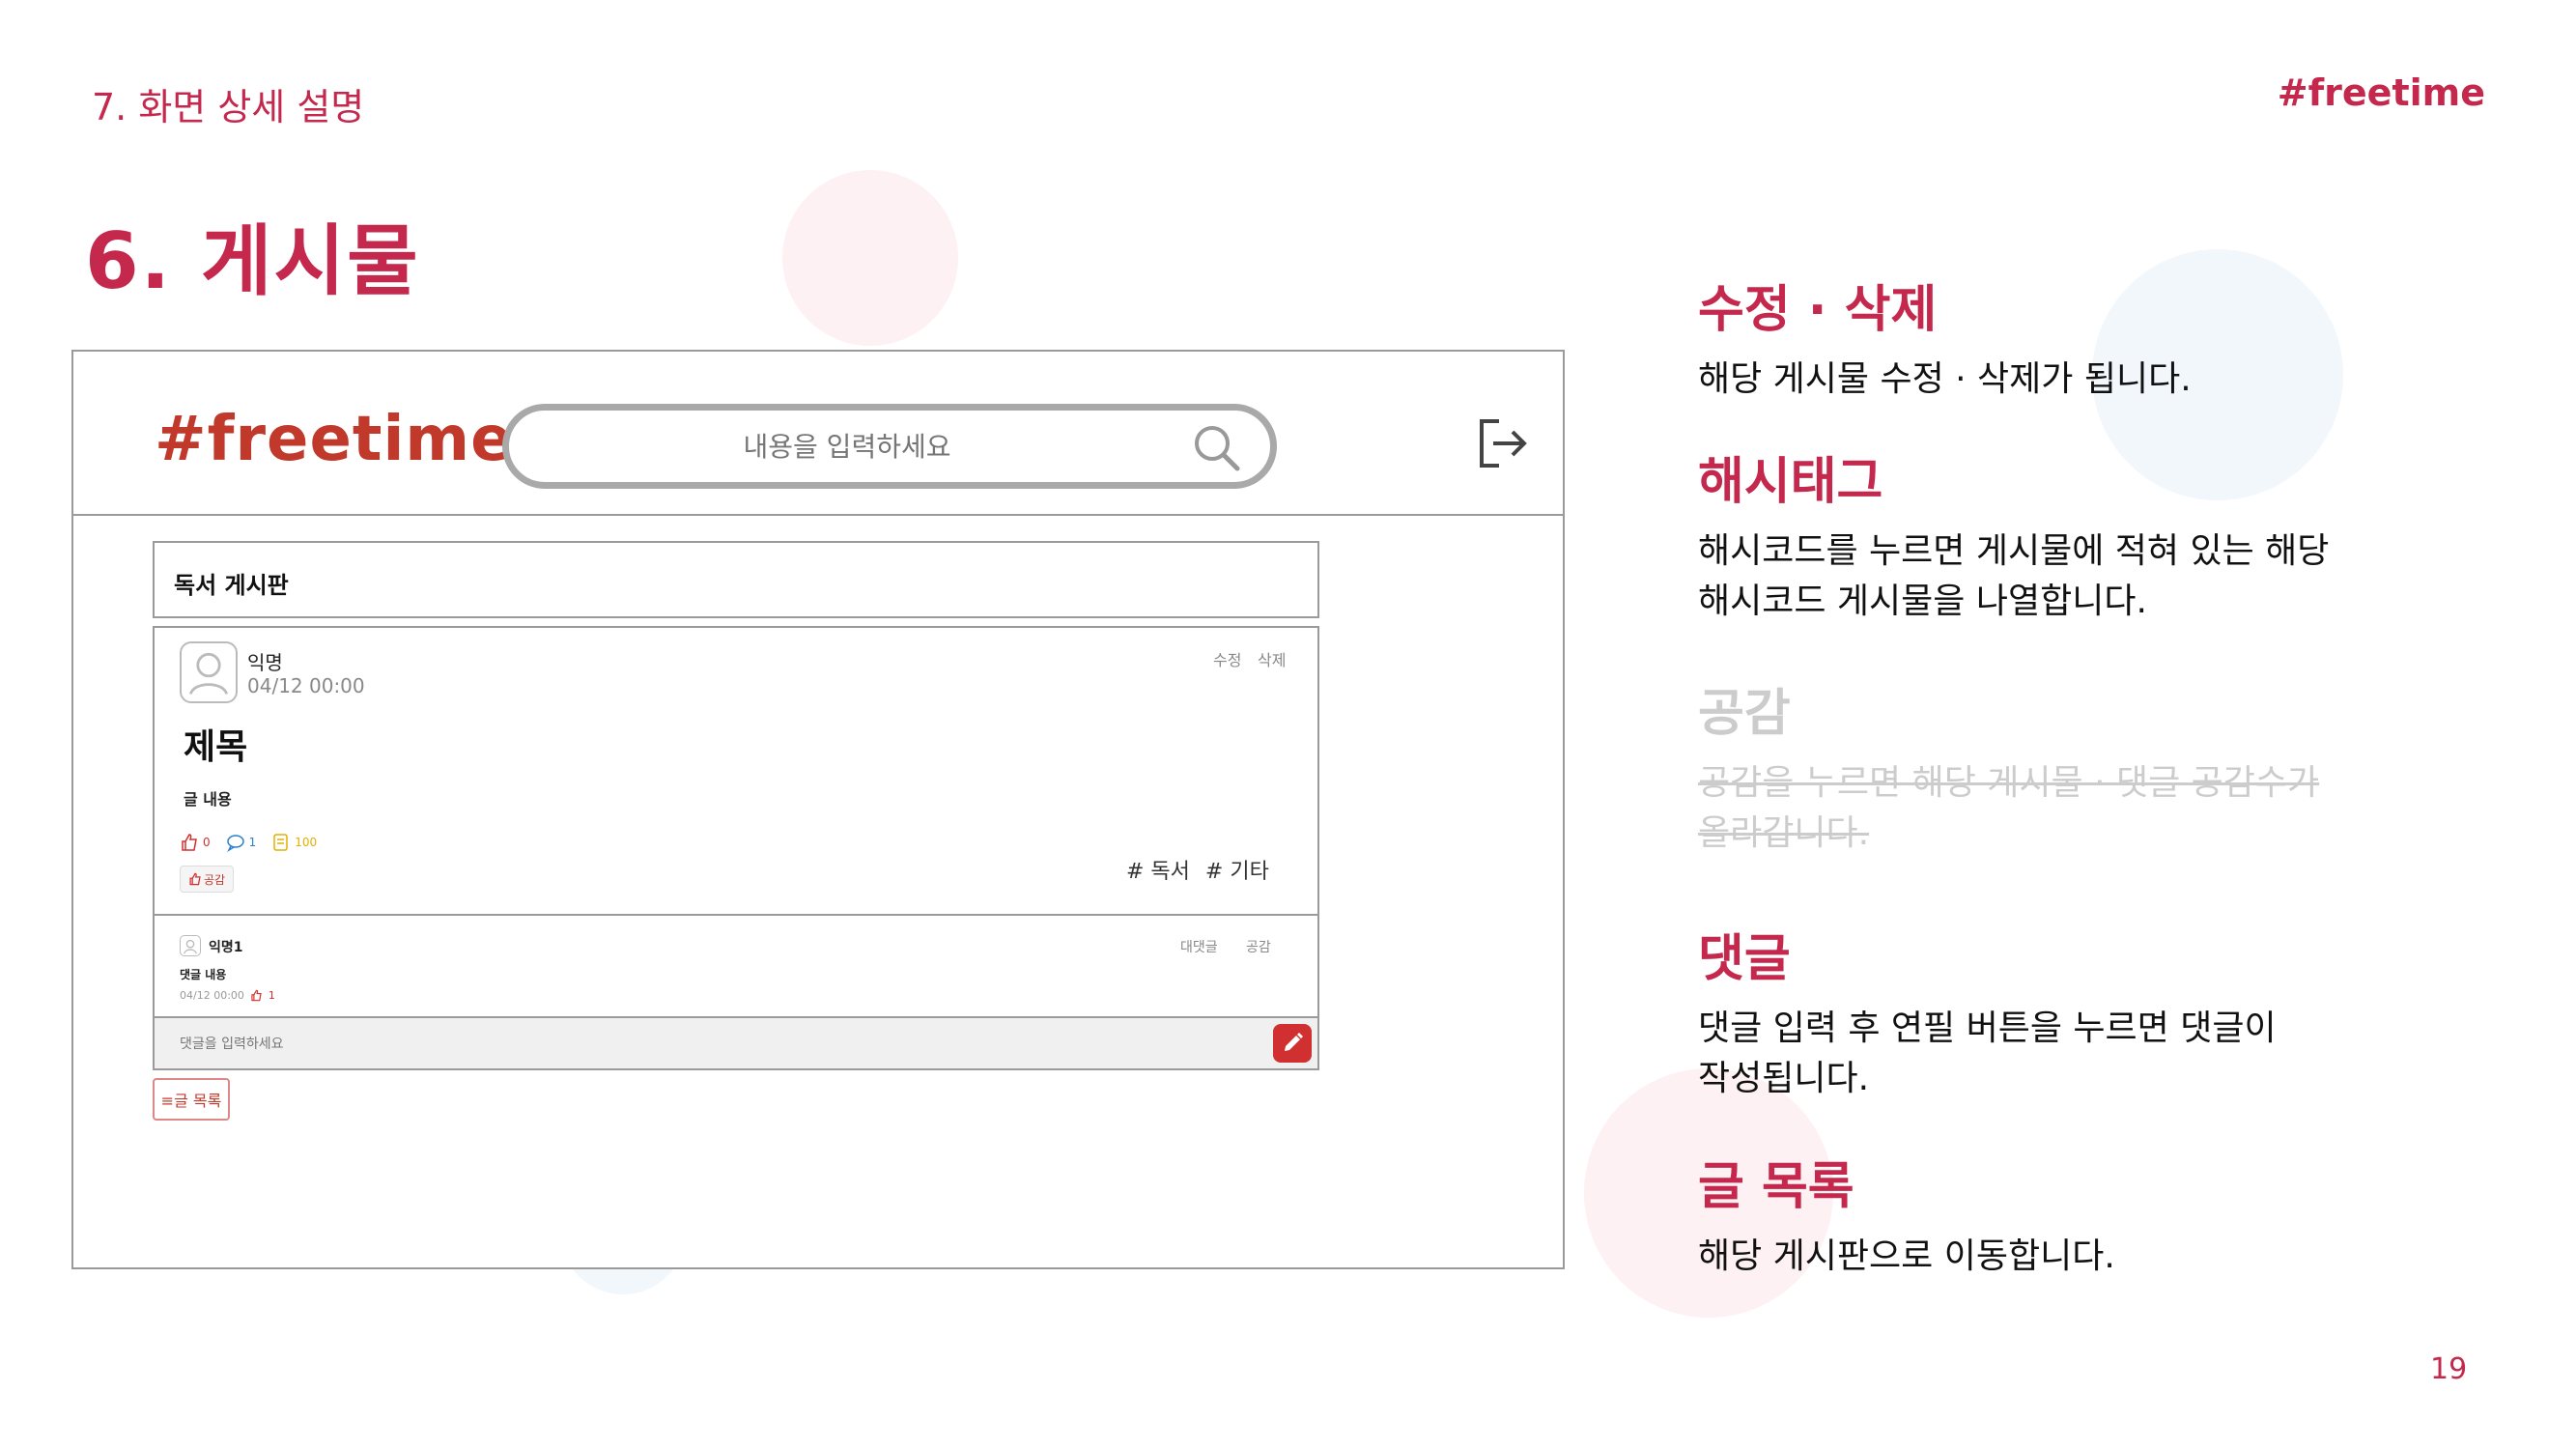 The width and height of the screenshot is (2576, 1449). I want to click on desc-post-list: 글 목록 해당 게시판으로 이동합니다., so click(2084, 1214).